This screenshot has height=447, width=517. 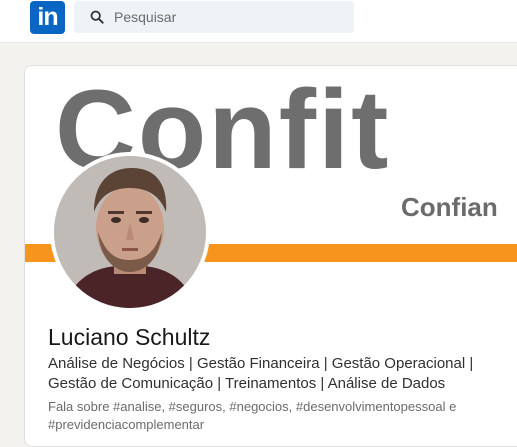 I want to click on search-box, so click(x=214, y=17).